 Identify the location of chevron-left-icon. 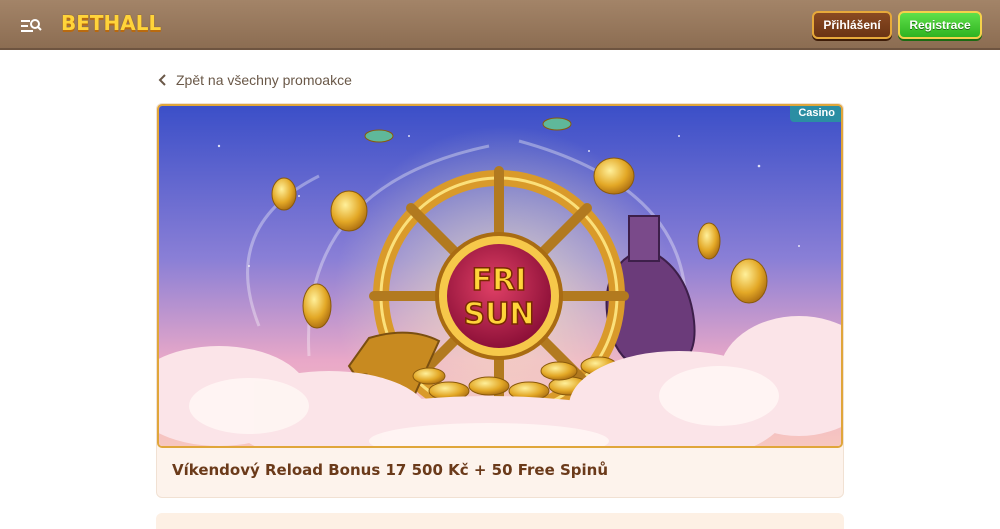
(162, 80).